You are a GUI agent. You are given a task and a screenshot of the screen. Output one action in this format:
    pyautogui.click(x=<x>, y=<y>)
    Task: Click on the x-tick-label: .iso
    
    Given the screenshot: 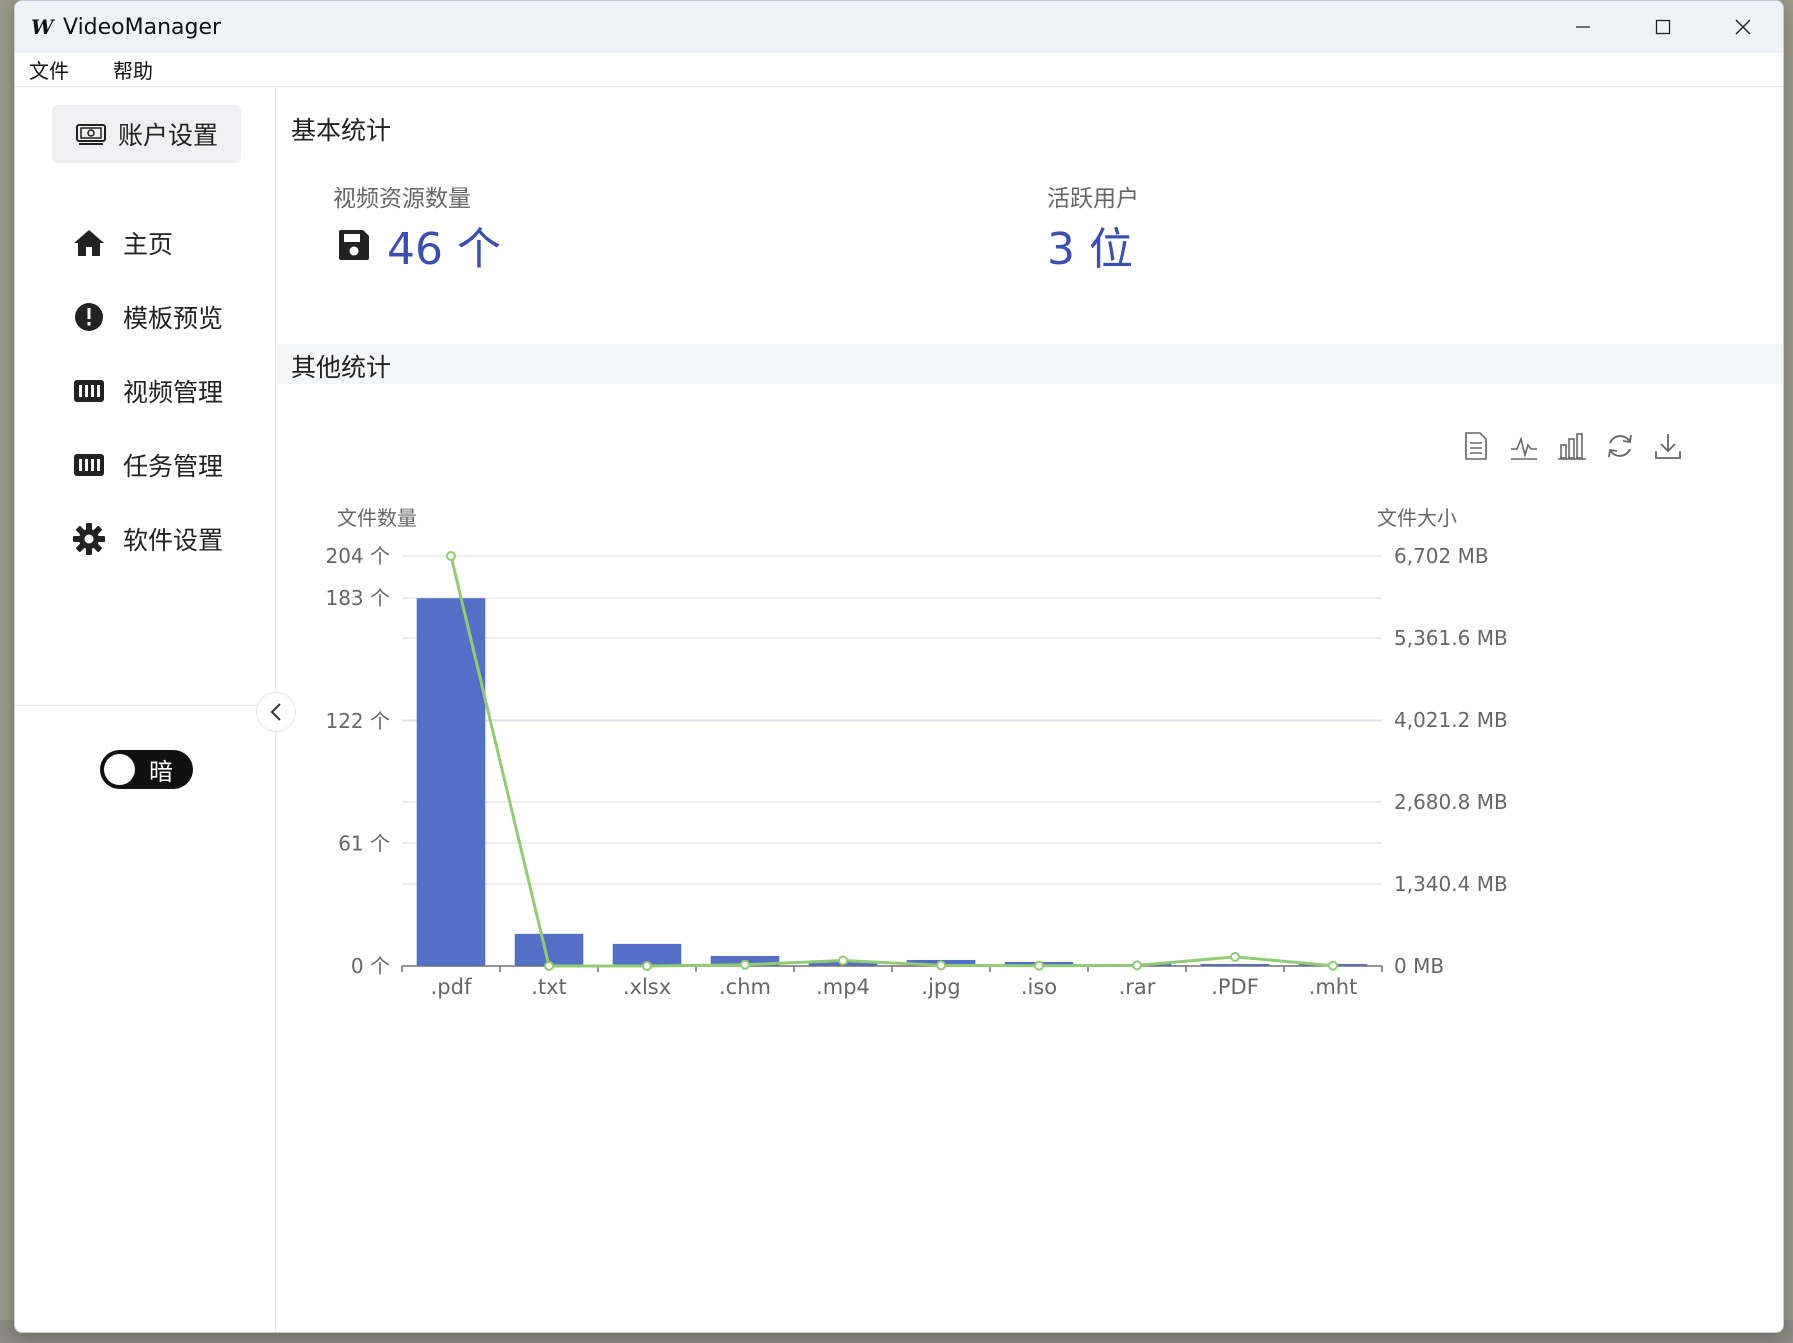 What is the action you would take?
    pyautogui.click(x=1039, y=987)
    